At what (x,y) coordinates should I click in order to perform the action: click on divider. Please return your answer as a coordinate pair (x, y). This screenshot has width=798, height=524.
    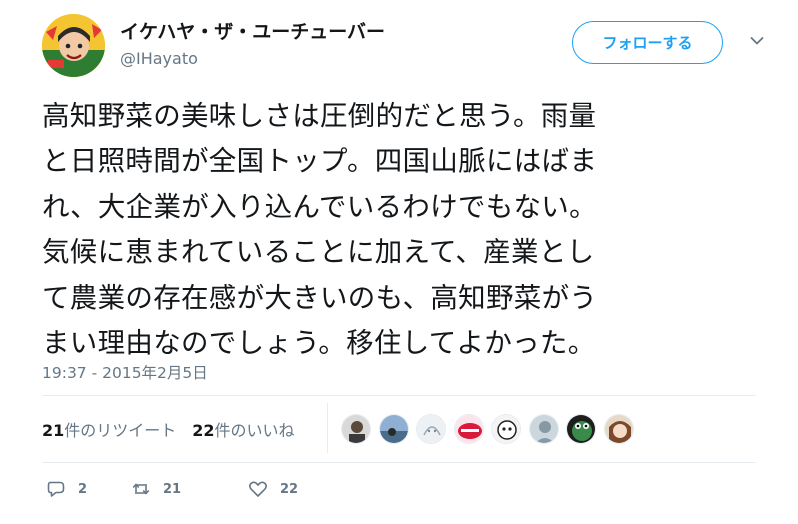
    Looking at the image, I should click on (399, 462).